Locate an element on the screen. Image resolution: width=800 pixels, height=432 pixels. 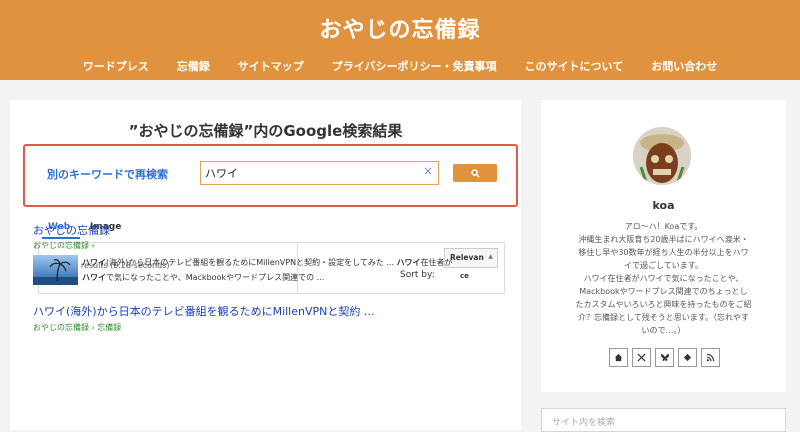
bio-line: 沖縄生まれ大阪育ち20歳半ばにハワイへ渡米・ is located at coordinates (663, 239).